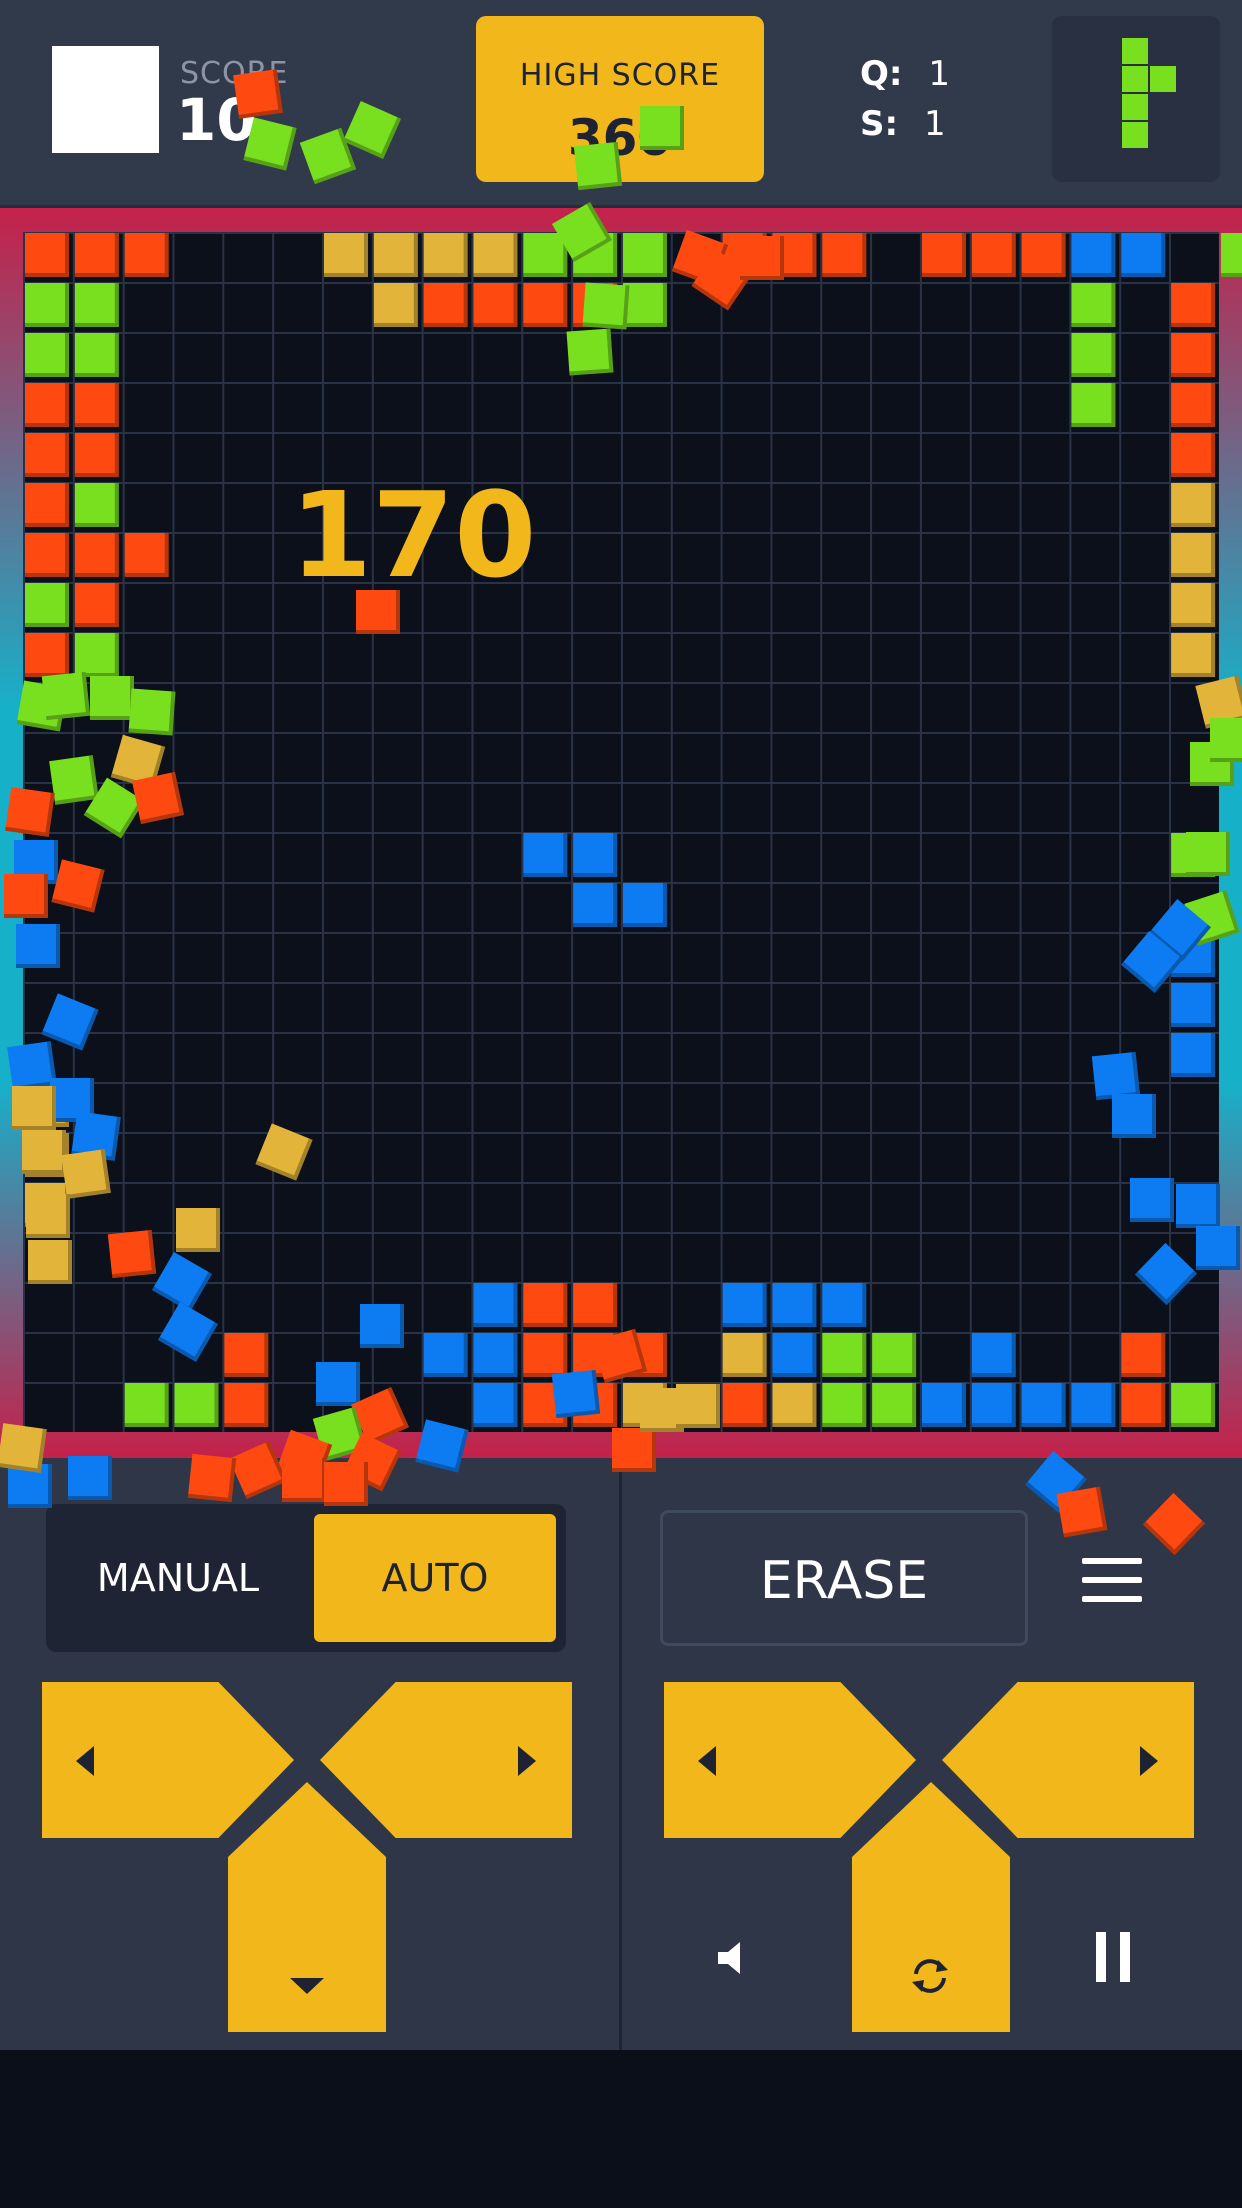 The image size is (1242, 2208). What do you see at coordinates (934, 124) in the screenshot?
I see `s-value: 1` at bounding box center [934, 124].